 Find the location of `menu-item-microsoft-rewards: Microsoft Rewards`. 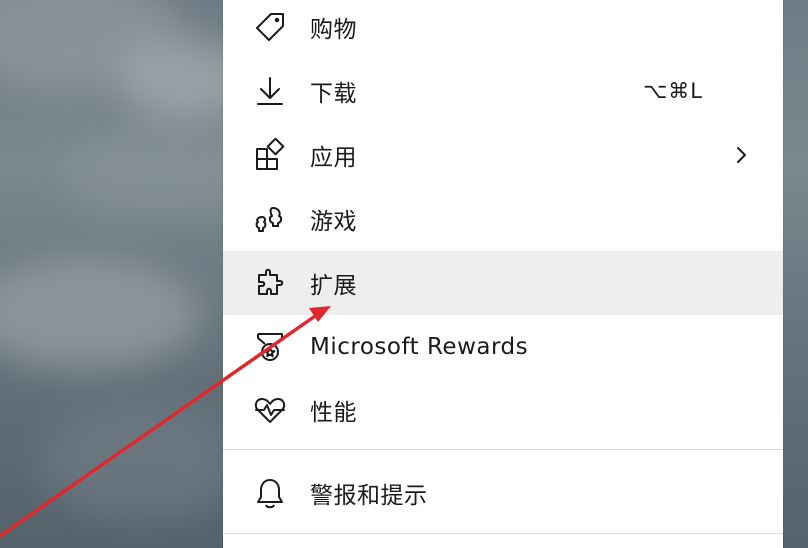

menu-item-microsoft-rewards: Microsoft Rewards is located at coordinates (503, 347).